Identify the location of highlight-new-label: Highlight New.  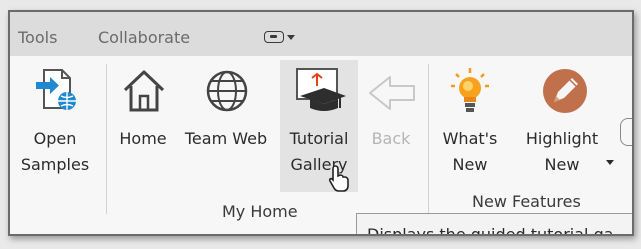
(562, 151).